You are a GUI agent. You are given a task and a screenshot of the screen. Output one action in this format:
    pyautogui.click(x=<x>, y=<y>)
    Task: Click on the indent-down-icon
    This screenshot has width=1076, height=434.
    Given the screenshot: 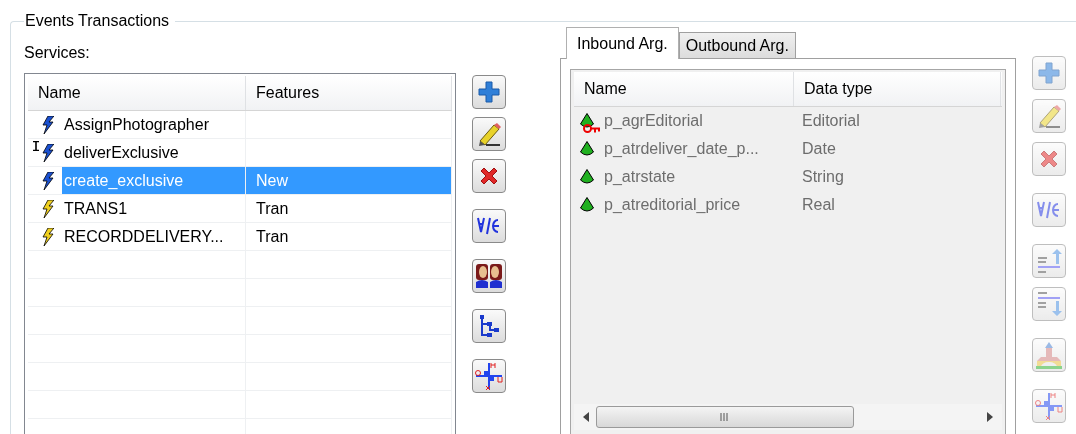 What is the action you would take?
    pyautogui.click(x=1049, y=304)
    